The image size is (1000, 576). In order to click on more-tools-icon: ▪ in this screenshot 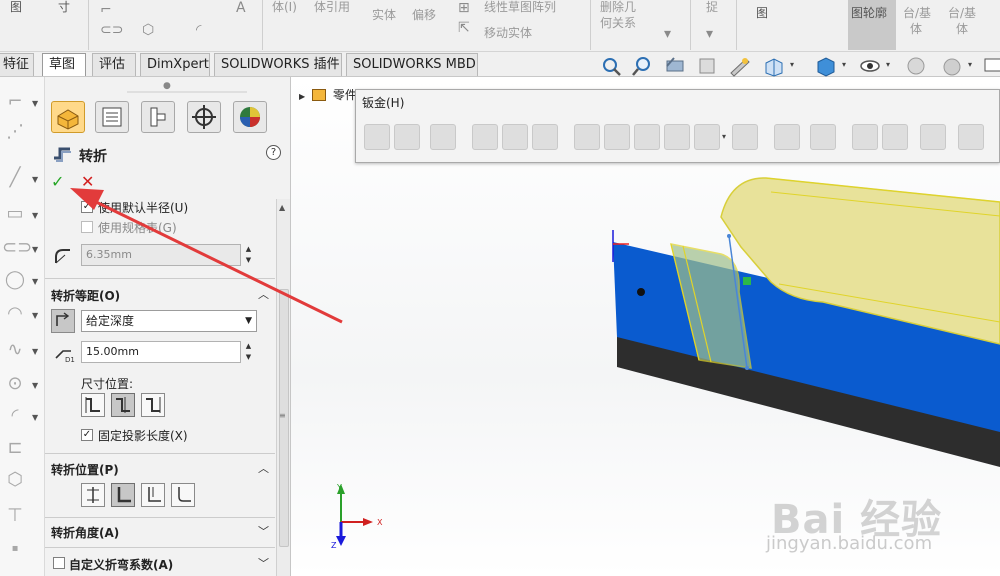, I will do `click(15, 554)`.